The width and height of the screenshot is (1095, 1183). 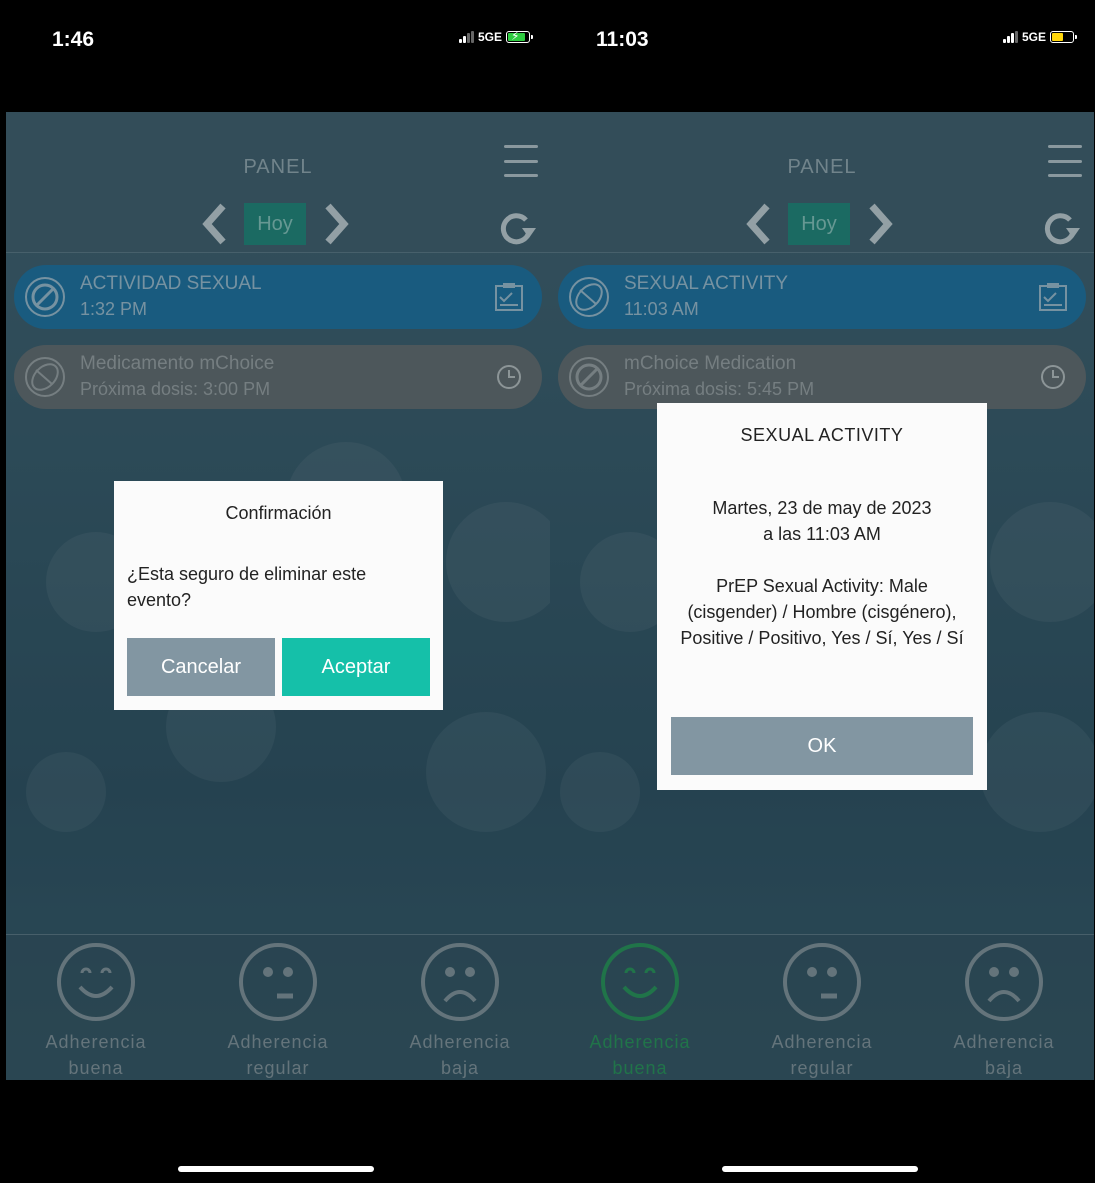 I want to click on status-bar-icons: 5GE, so click(x=1039, y=37).